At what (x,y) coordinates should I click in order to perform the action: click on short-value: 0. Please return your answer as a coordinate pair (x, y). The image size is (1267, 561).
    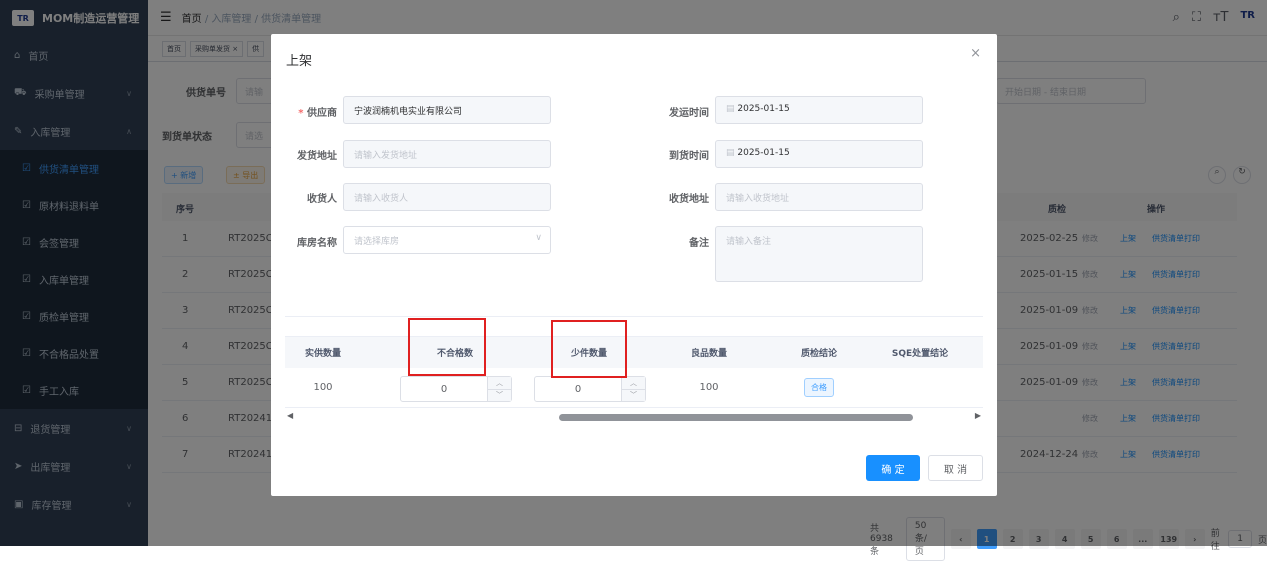
    Looking at the image, I should click on (578, 389).